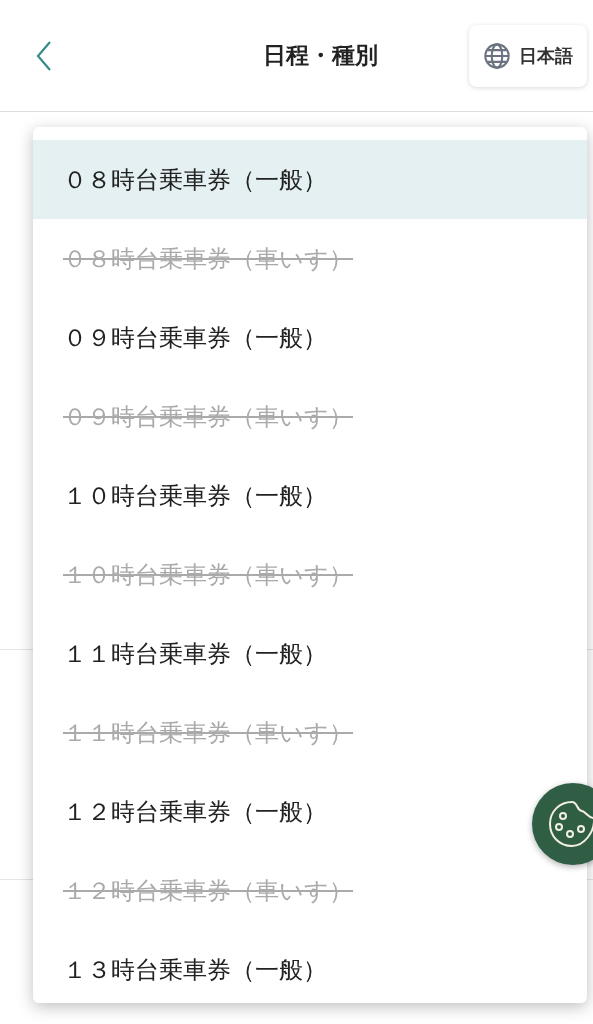 This screenshot has height=1024, width=593. Describe the element at coordinates (310, 179) in the screenshot. I see `dropdown-option: ０８時台乗車券（一般）` at that location.